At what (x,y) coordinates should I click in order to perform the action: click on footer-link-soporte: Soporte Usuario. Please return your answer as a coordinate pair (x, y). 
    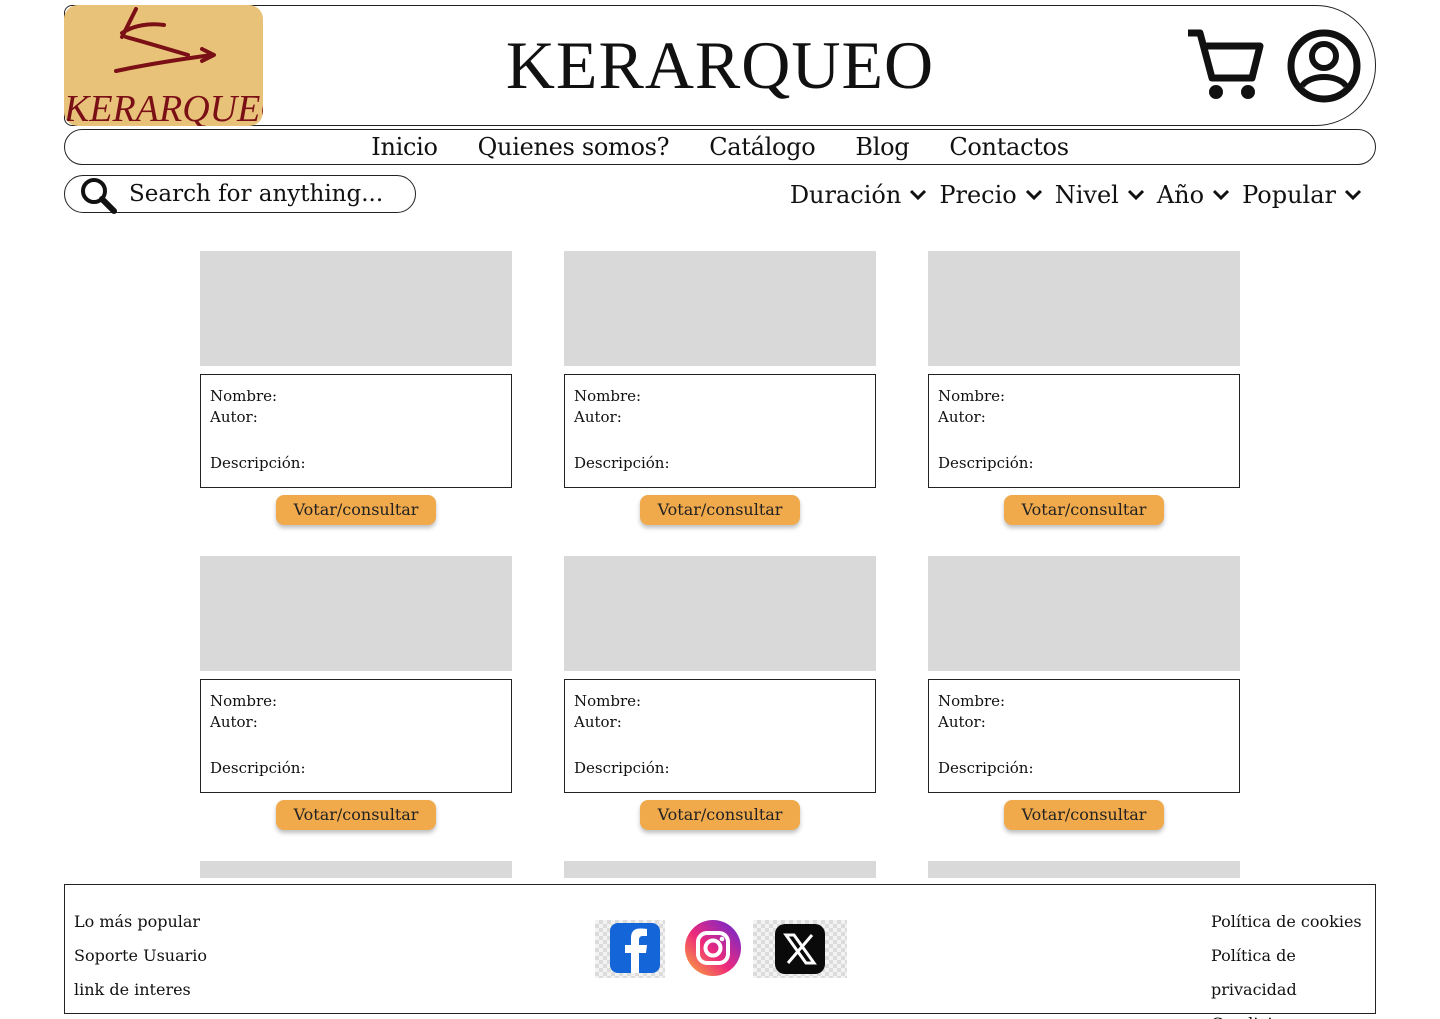
    Looking at the image, I should click on (140, 956).